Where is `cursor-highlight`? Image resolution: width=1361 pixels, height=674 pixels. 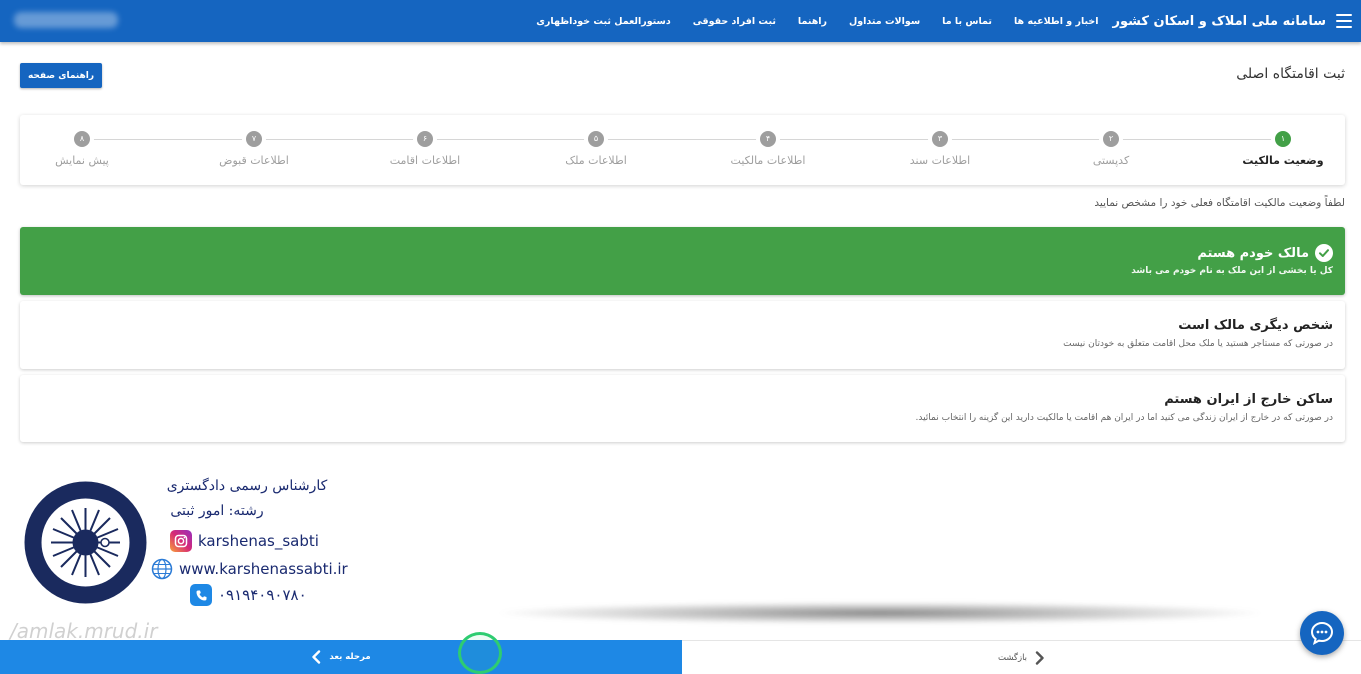
cursor-highlight is located at coordinates (480, 653).